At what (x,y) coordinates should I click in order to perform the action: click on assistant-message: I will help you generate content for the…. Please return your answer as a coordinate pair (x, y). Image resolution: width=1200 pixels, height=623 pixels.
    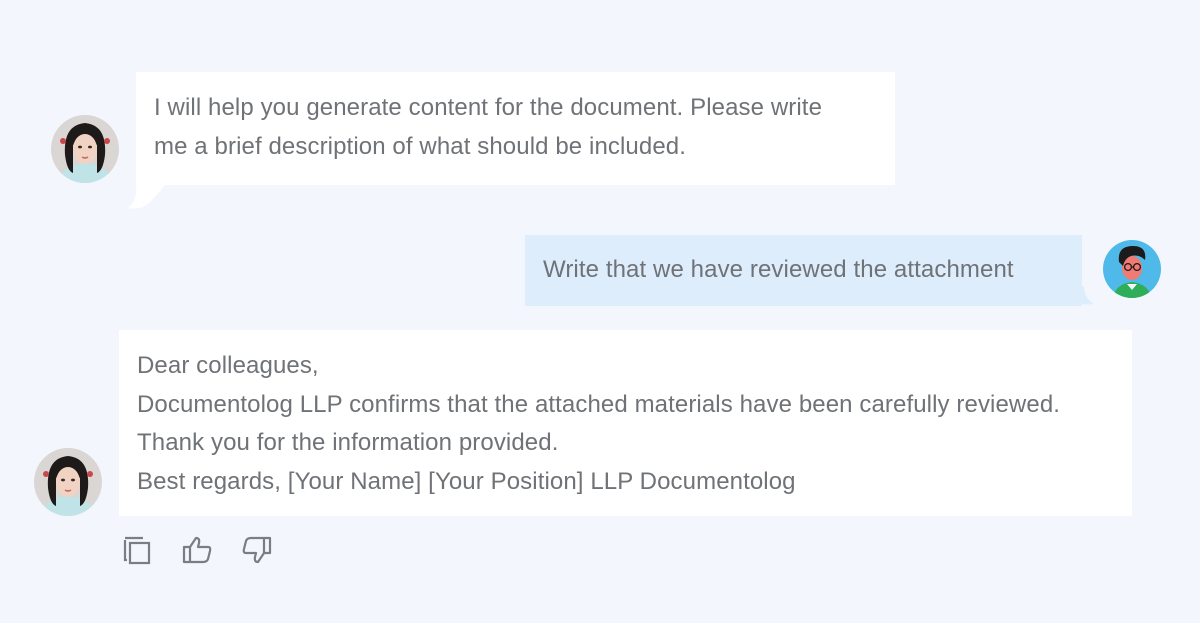
    Looking at the image, I should click on (515, 128).